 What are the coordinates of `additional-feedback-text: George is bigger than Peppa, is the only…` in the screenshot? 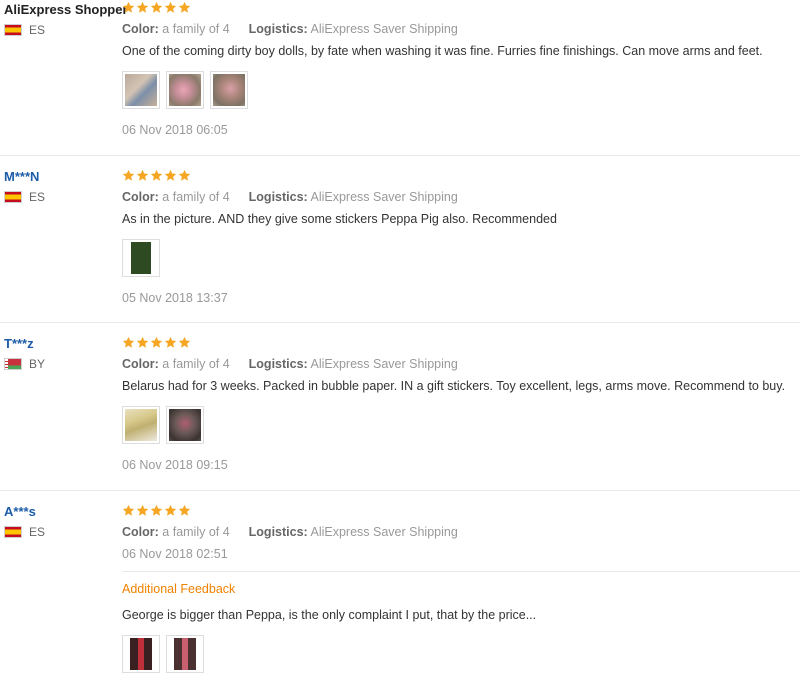 It's located at (329, 615).